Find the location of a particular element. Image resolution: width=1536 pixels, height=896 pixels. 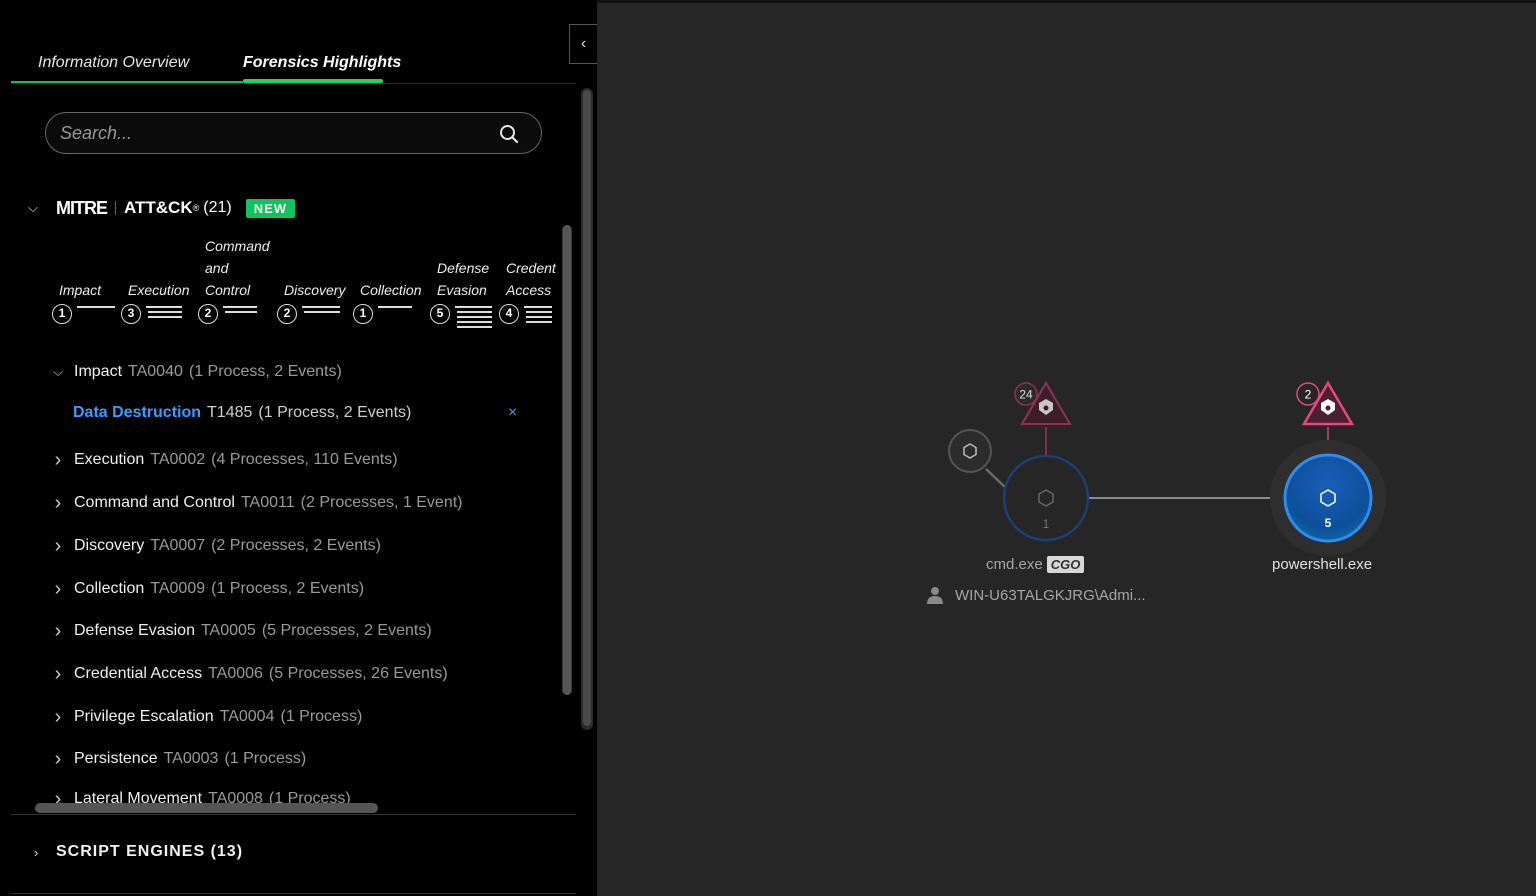

section-divider-bottom is located at coordinates (293, 893).